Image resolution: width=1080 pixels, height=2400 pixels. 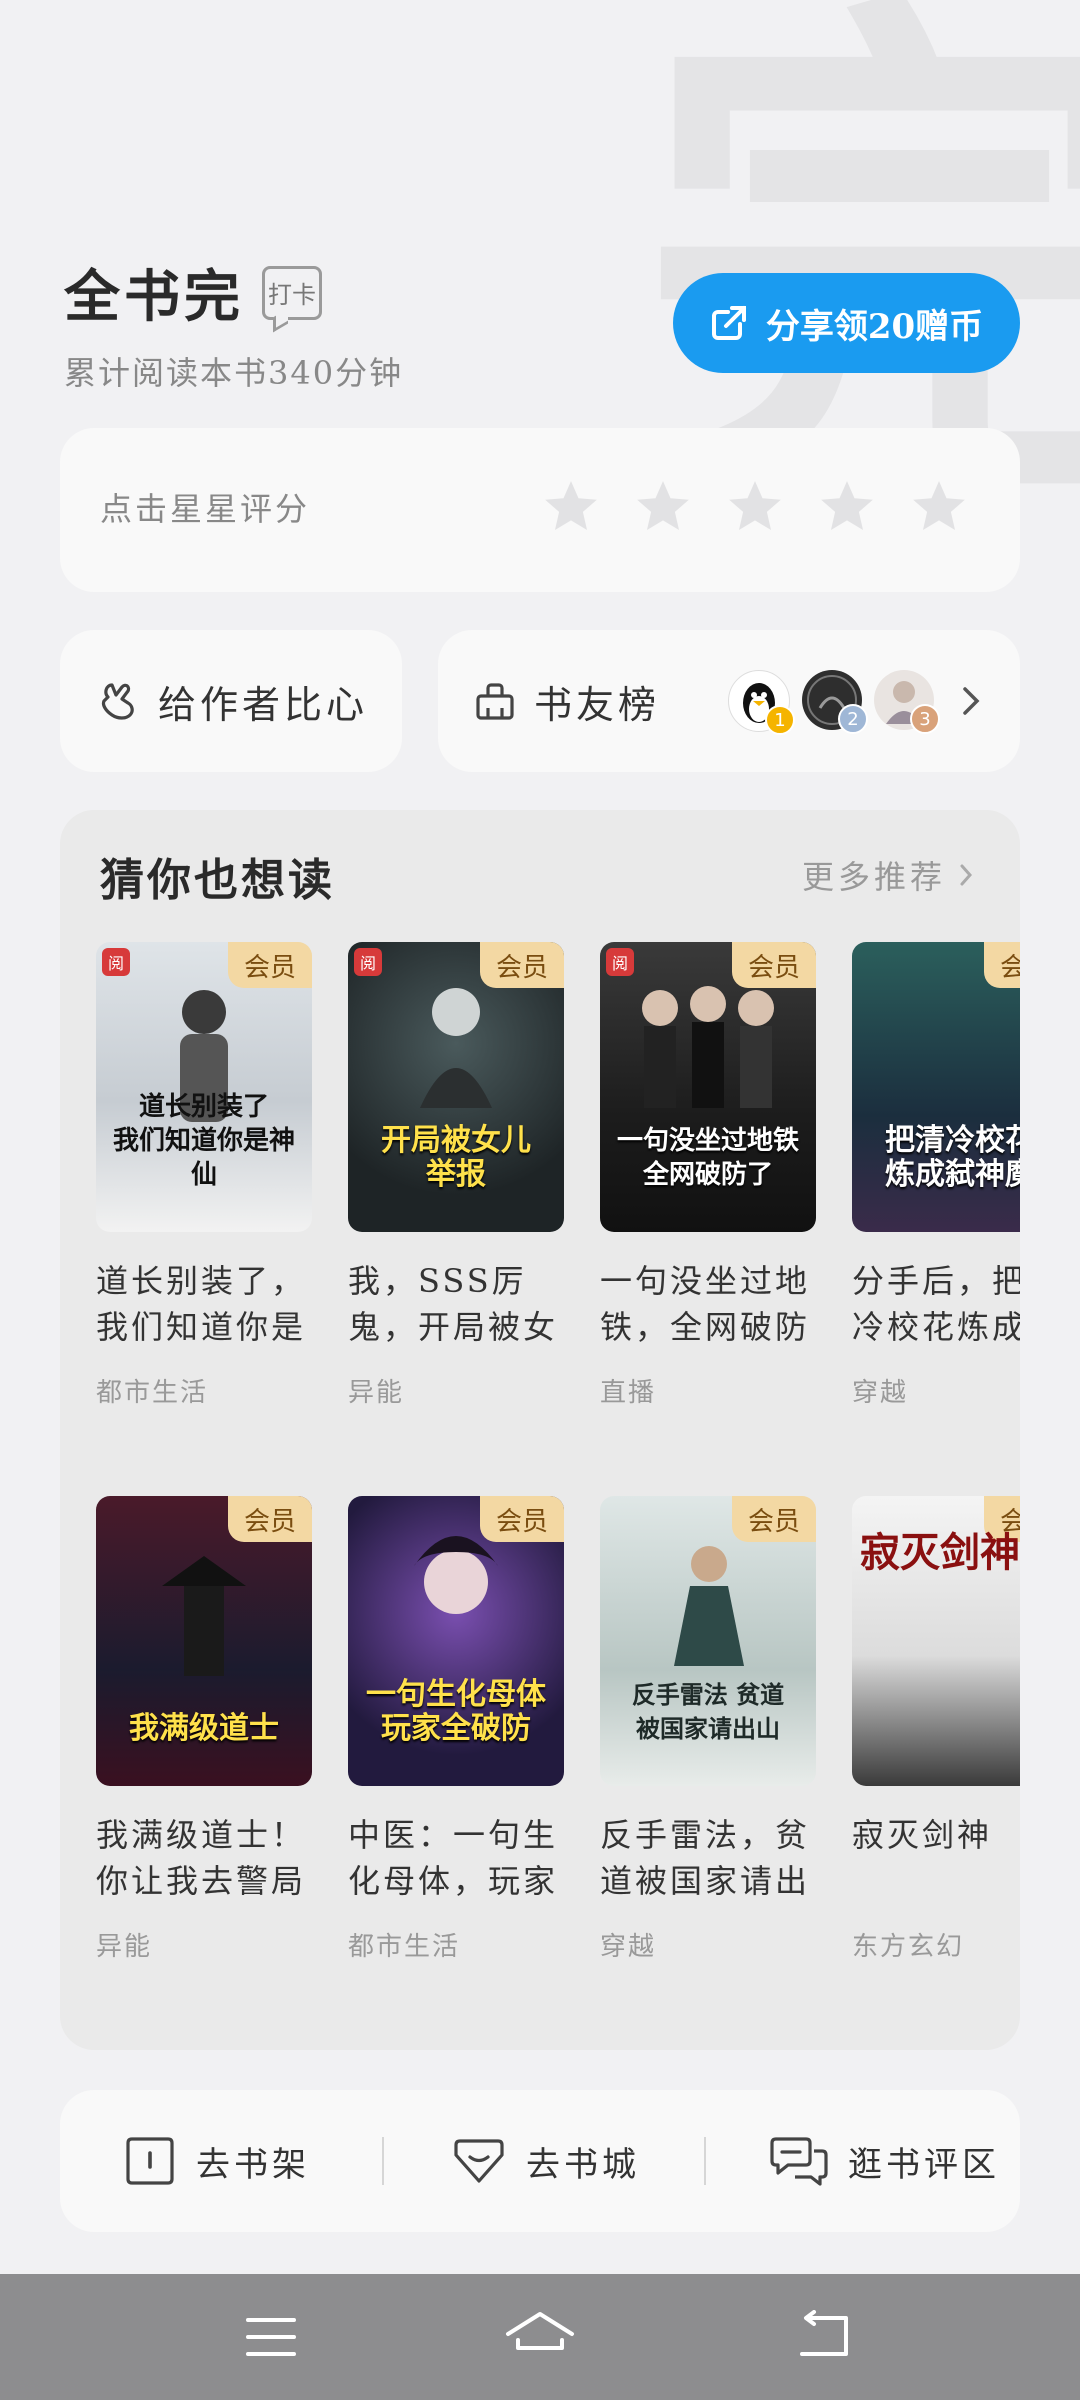 I want to click on give-heart-label: 给作者比心, so click(x=263, y=704).